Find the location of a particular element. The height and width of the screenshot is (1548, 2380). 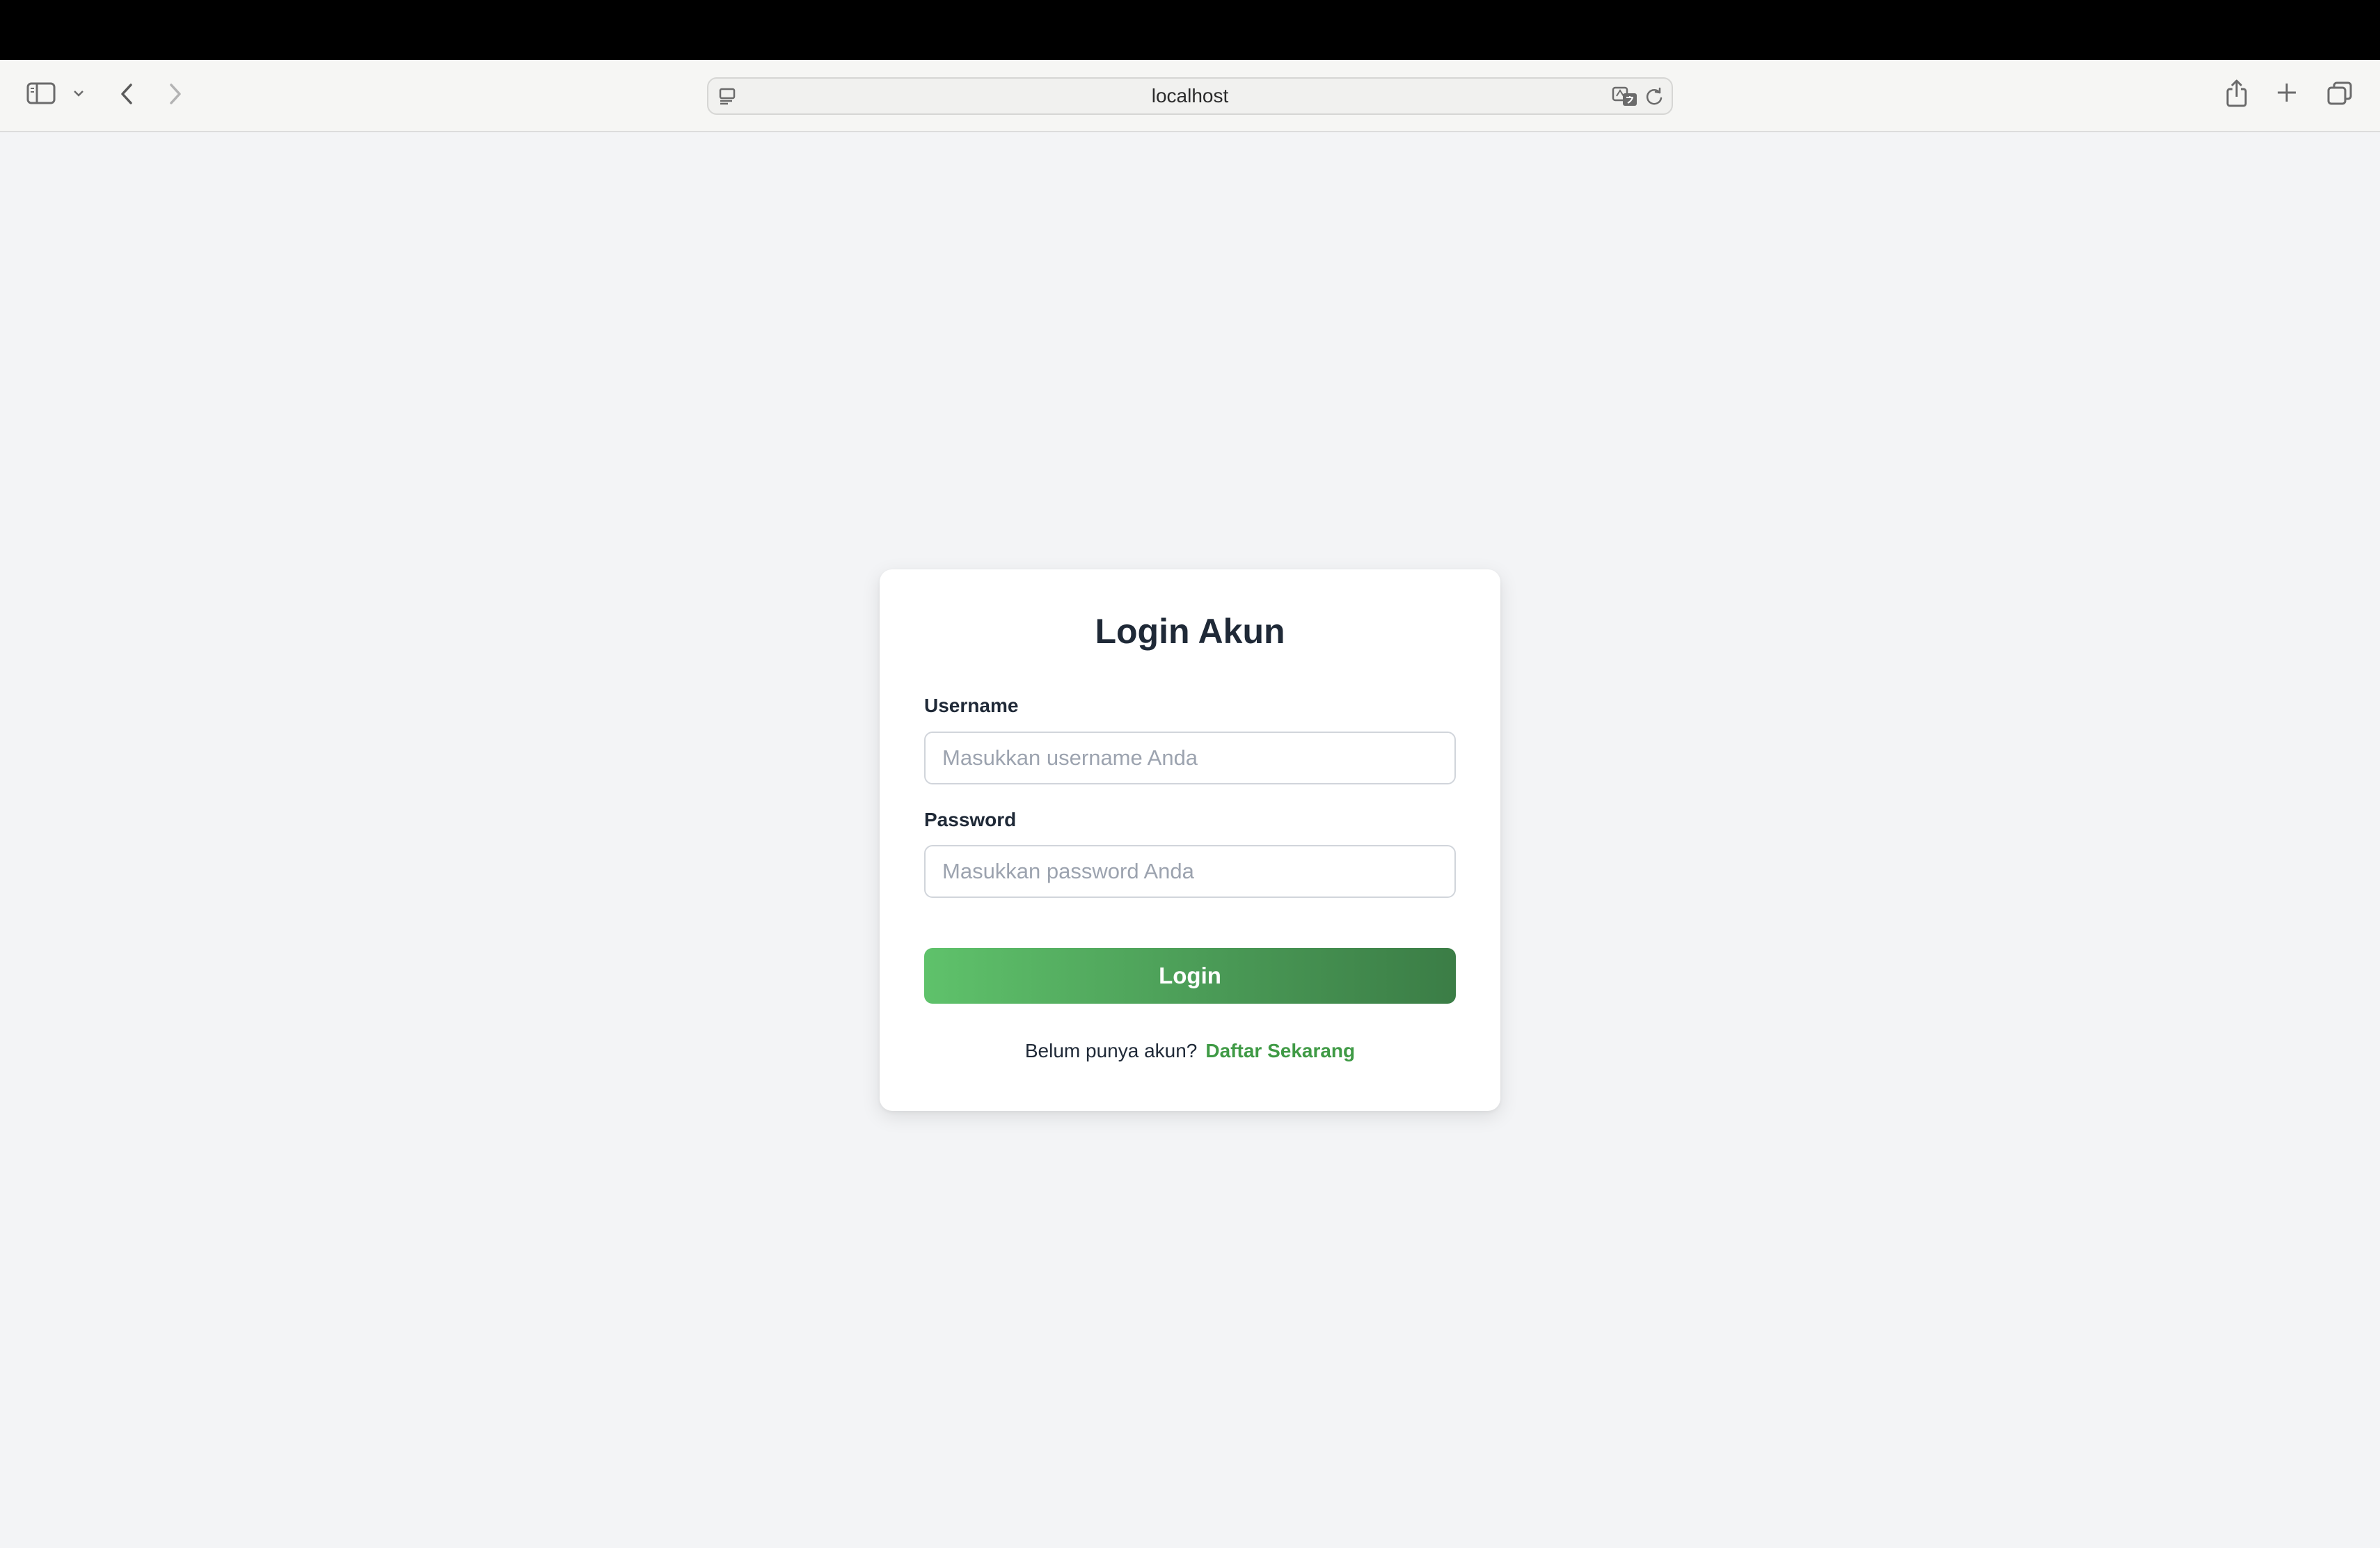

register-prompt: Belum punya akun? is located at coordinates (1111, 1050).